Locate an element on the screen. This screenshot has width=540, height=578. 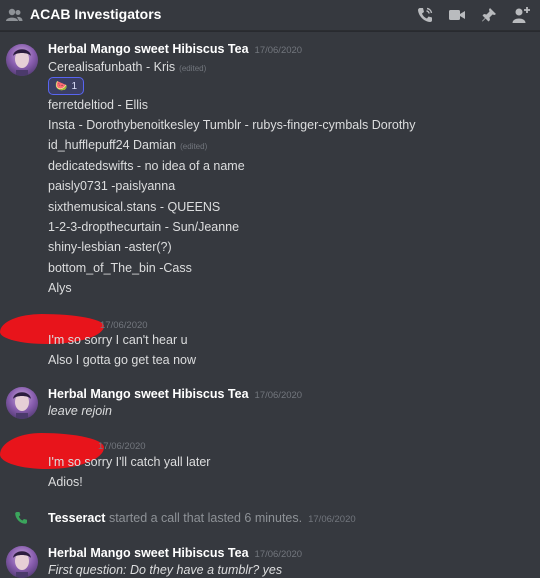
header-toolbar is located at coordinates (473, 15).